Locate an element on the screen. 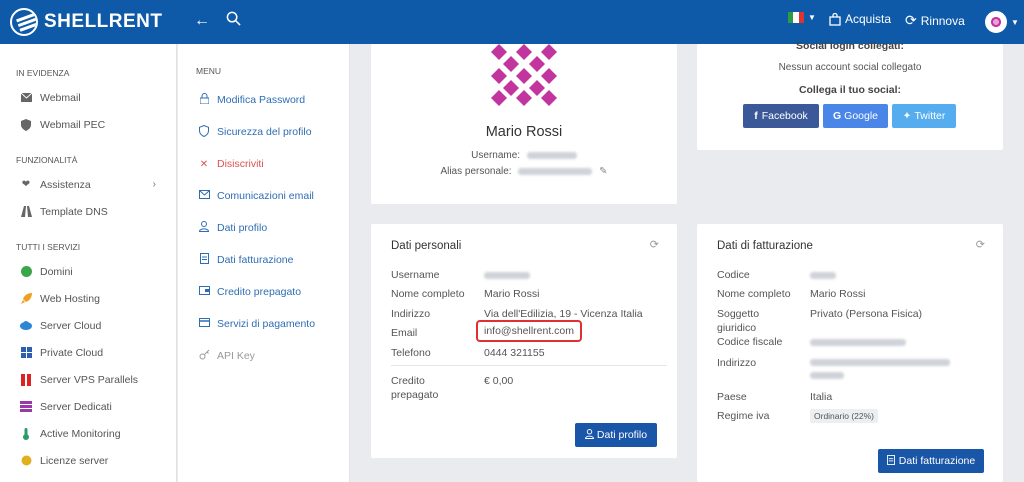 This screenshot has width=1024, height=482. sidebar-item-server-vps-parallels: Server VPS Parallels is located at coordinates (88, 379).